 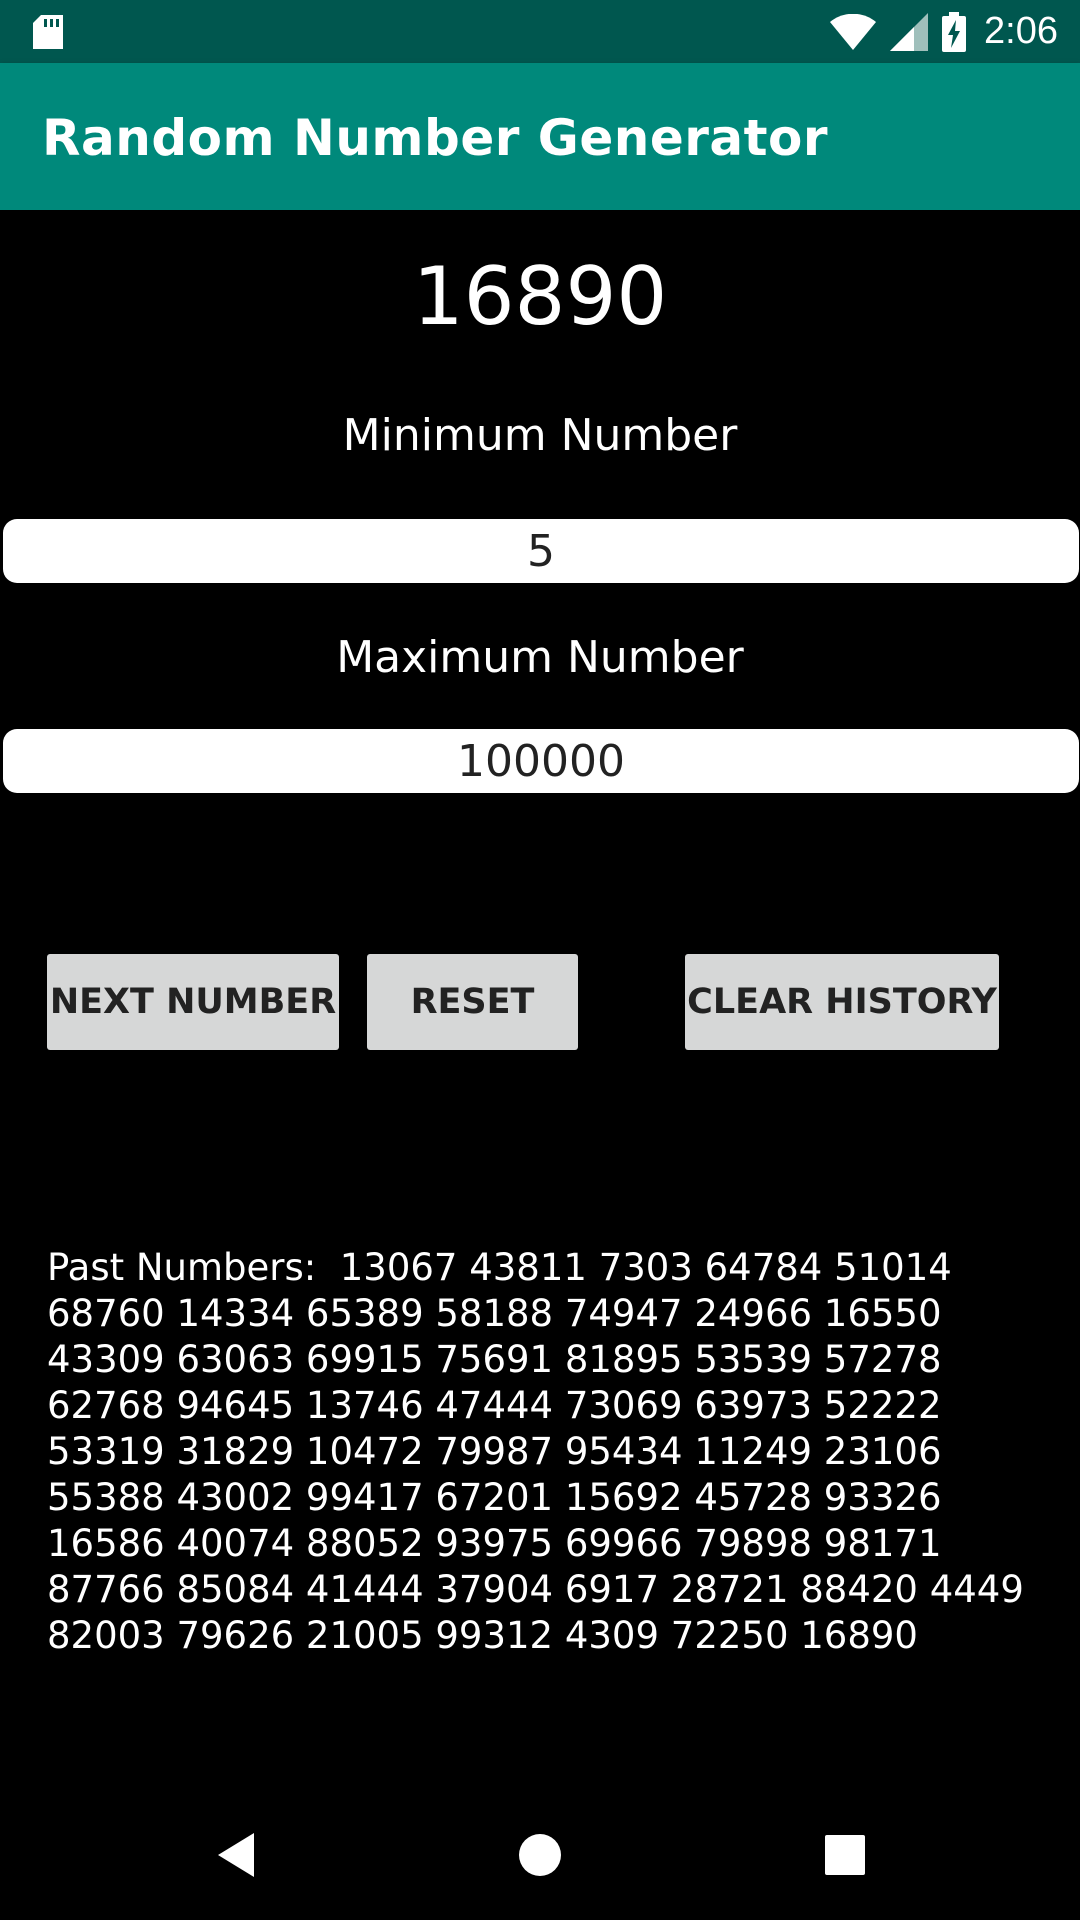 I want to click on app-bar: Random Number Generator, so click(x=540, y=136).